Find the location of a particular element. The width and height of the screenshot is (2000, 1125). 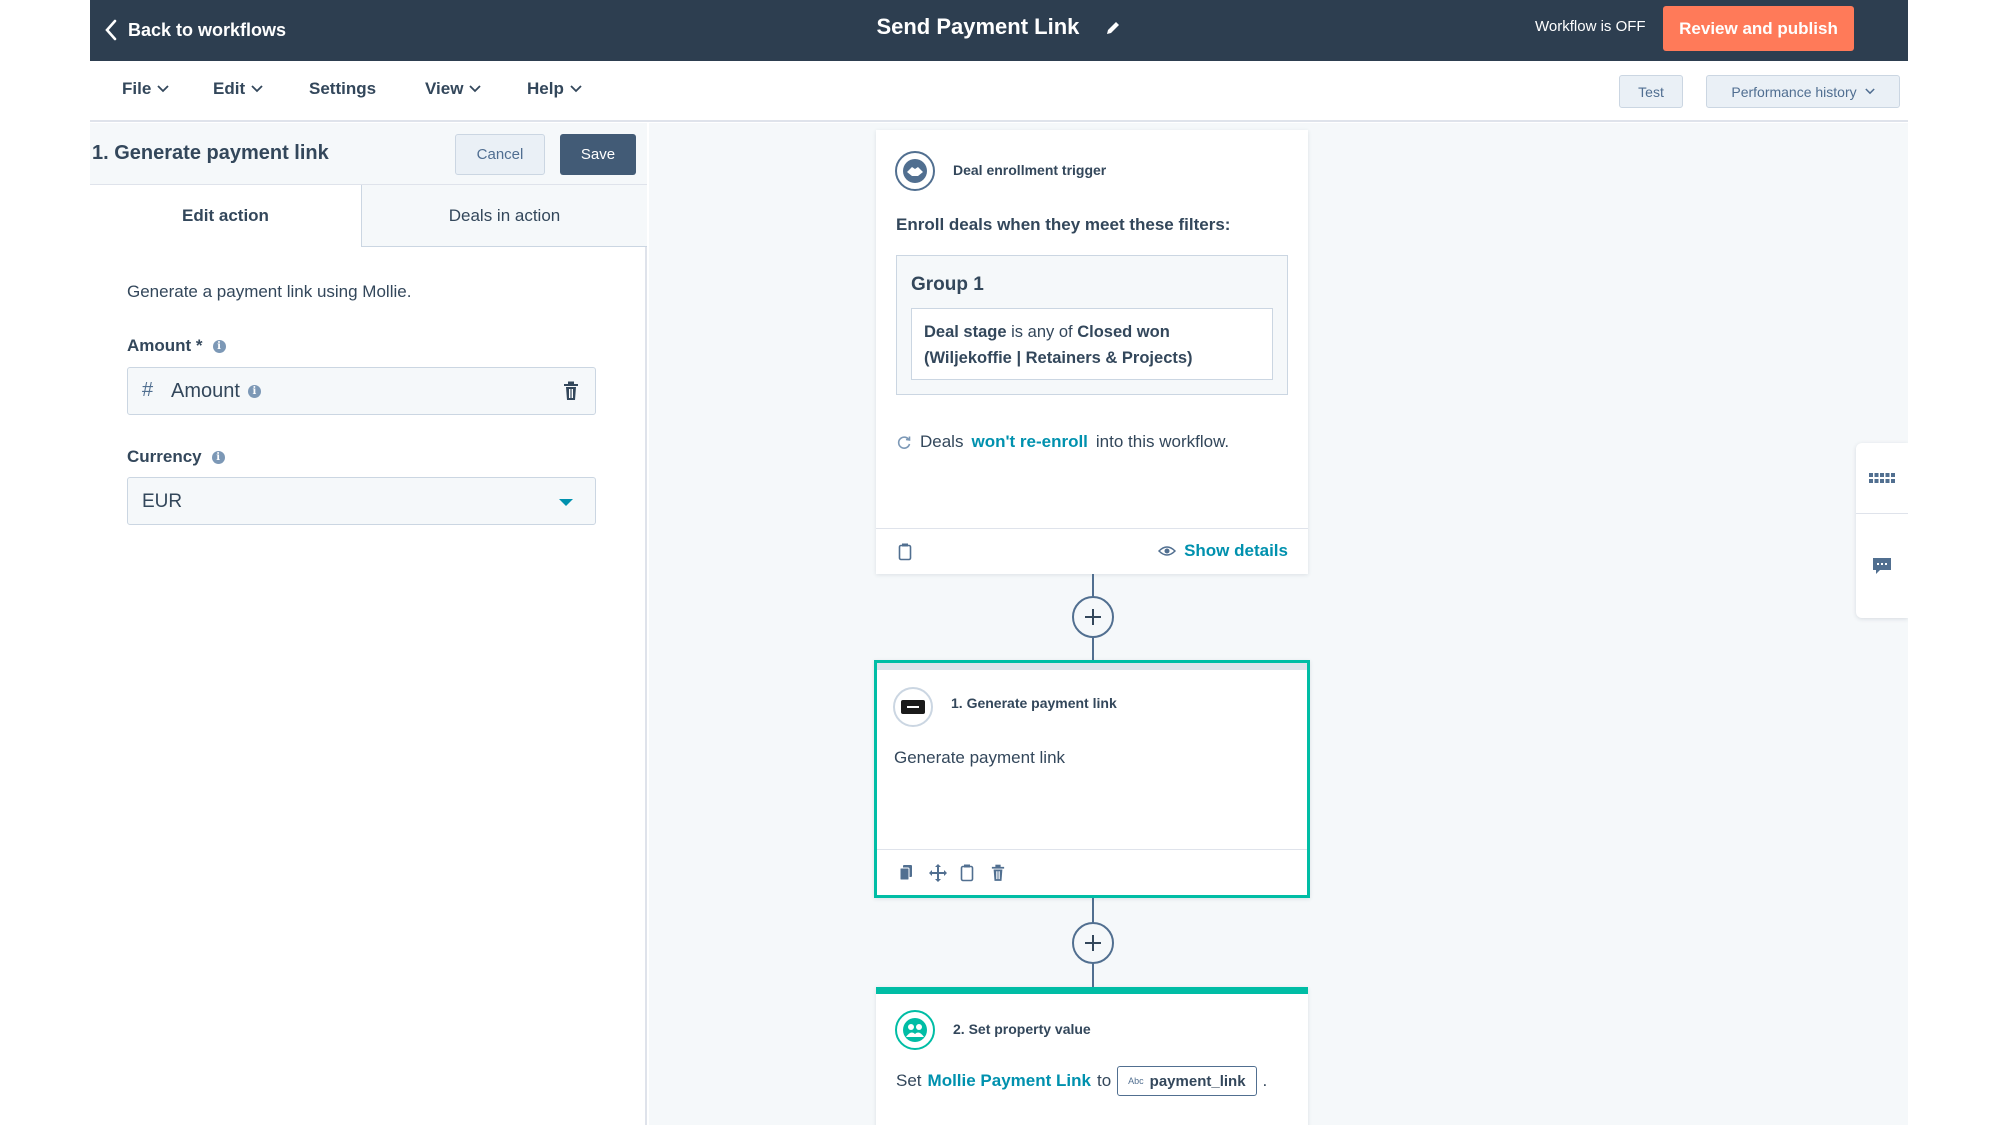

handshake-icon is located at coordinates (915, 171).